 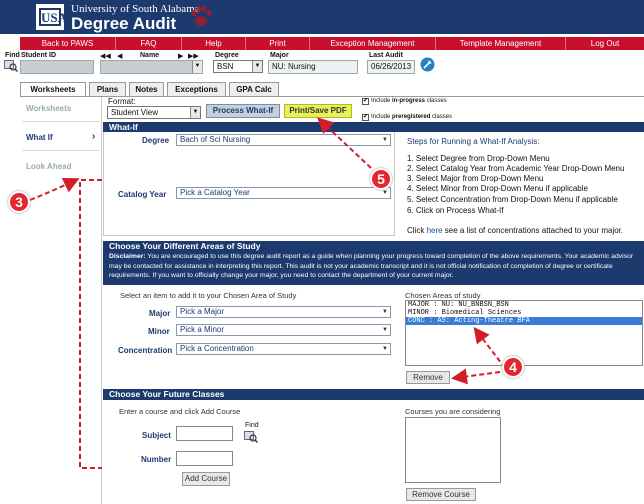 I want to click on callout-3: 3, so click(x=19, y=202).